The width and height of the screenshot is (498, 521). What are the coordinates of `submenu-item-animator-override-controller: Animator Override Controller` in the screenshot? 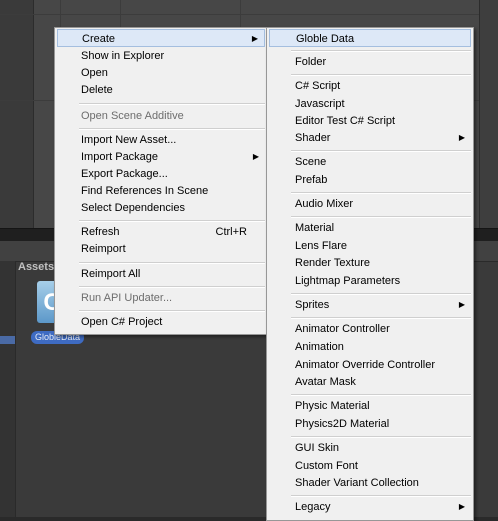 It's located at (370, 365).